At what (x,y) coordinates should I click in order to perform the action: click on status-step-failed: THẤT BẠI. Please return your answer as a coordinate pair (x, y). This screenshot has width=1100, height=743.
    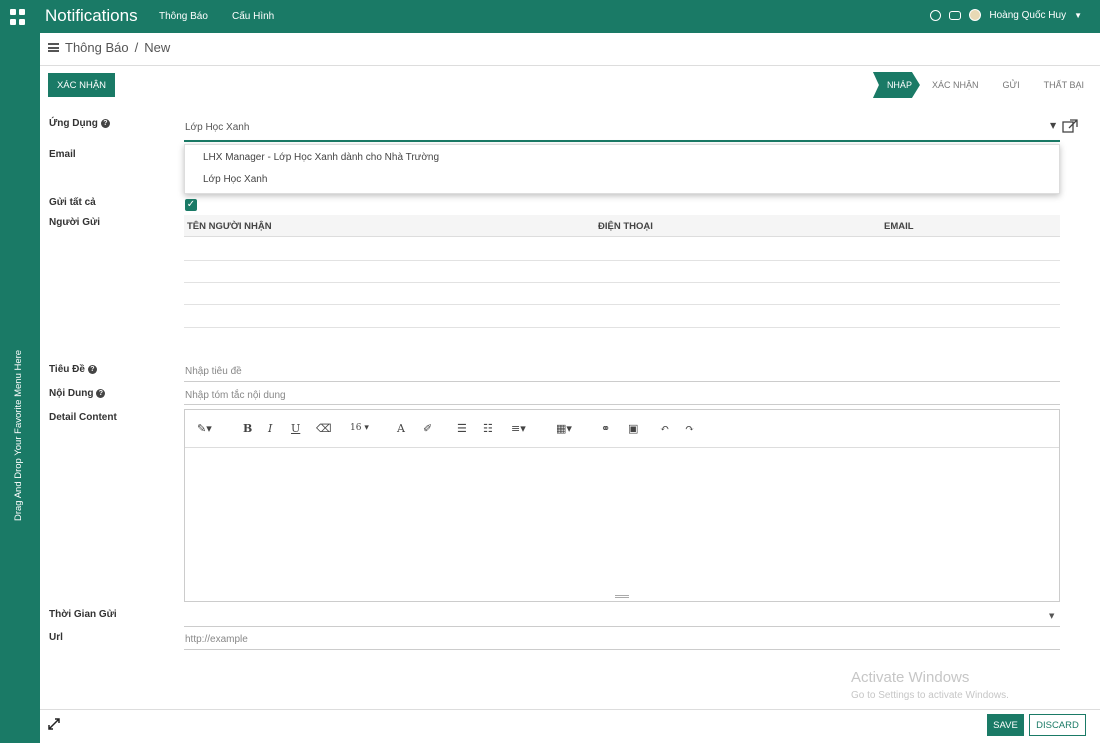
    Looking at the image, I should click on (1064, 85).